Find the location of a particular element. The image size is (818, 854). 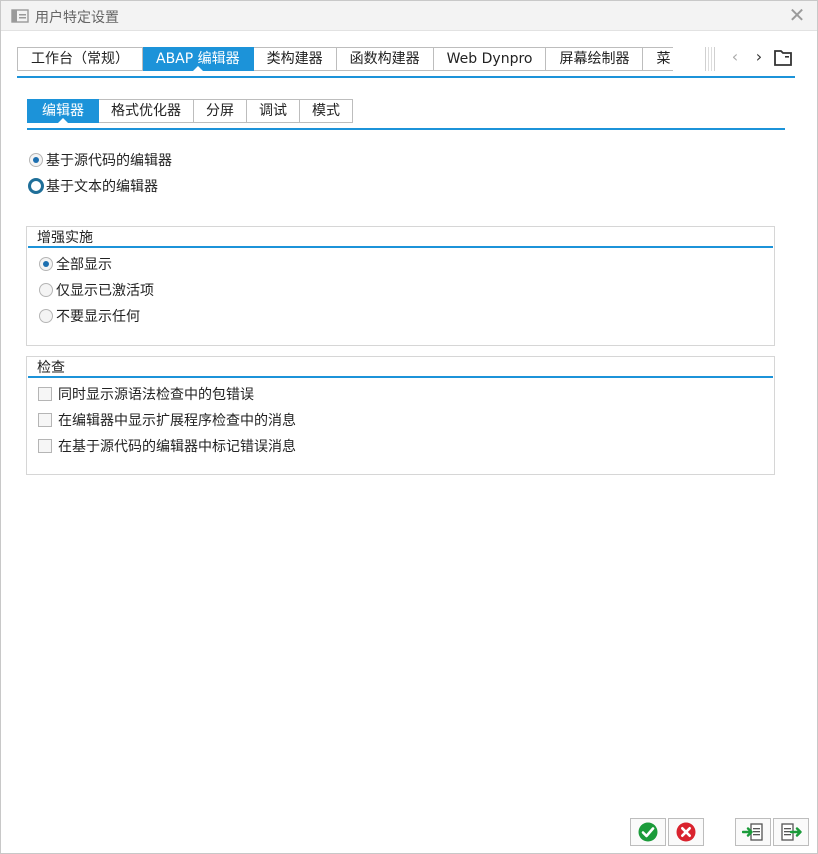

close-icon: ✕ is located at coordinates (797, 15).